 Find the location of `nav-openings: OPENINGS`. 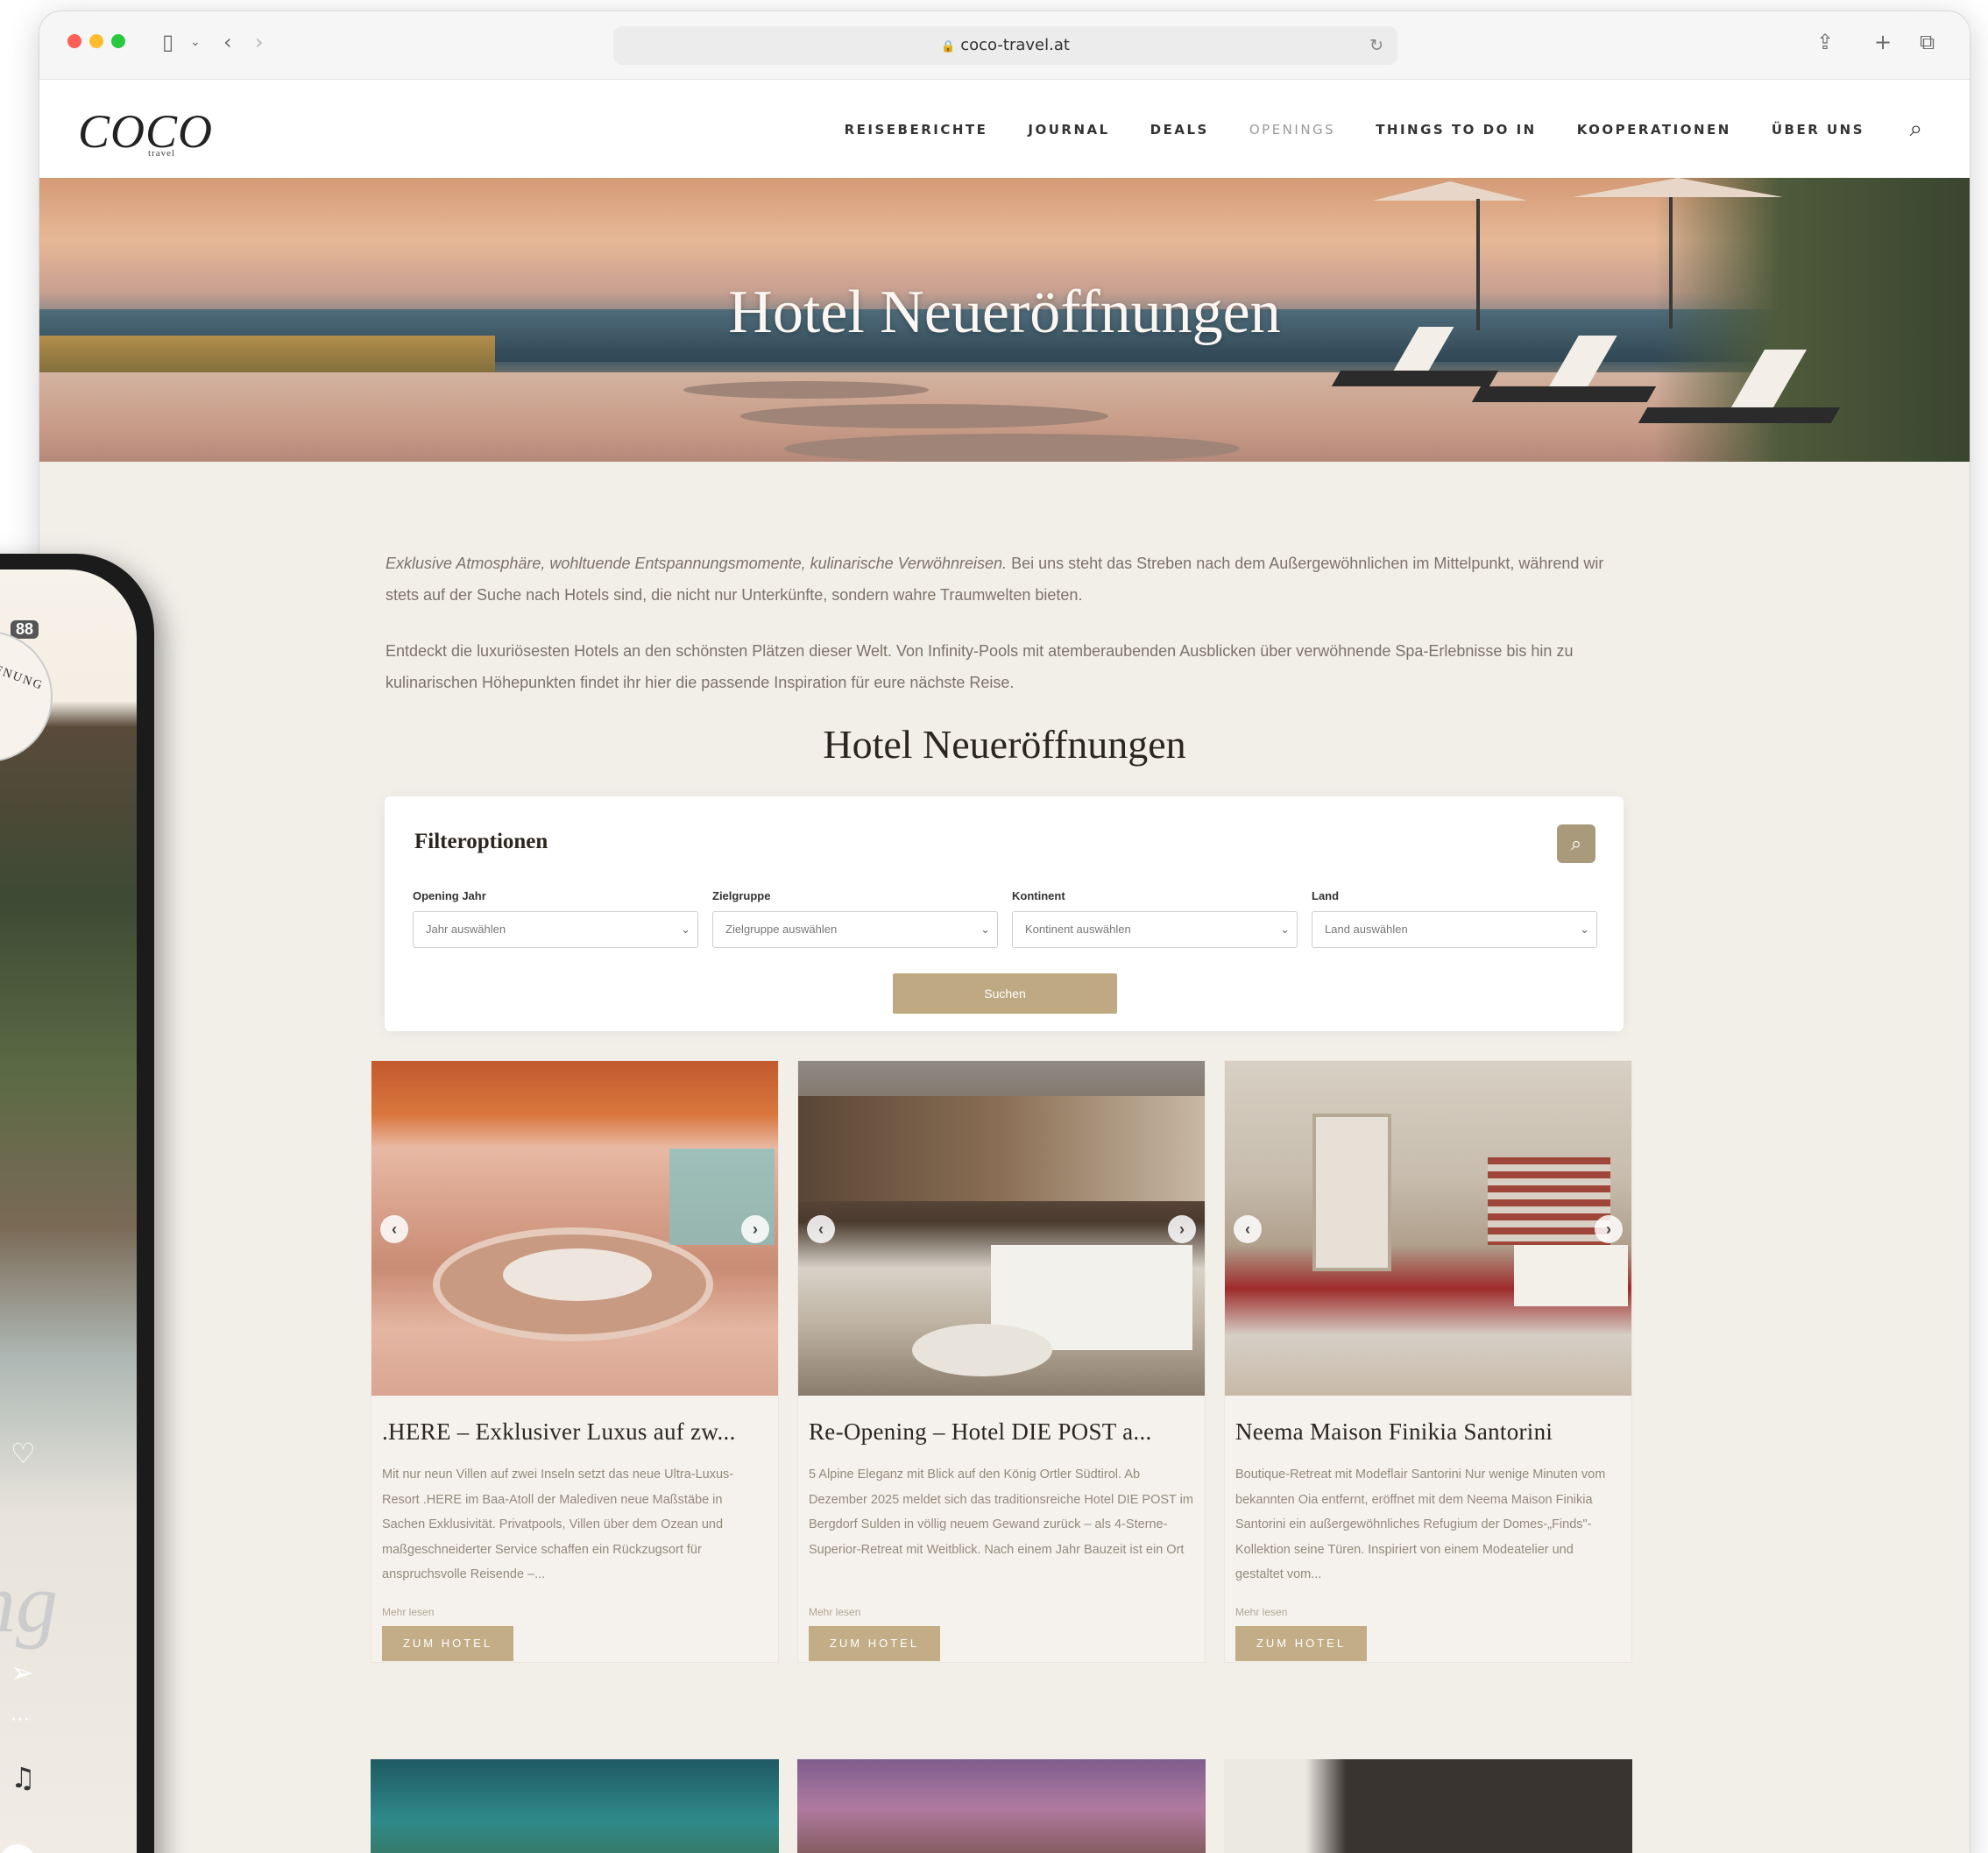

nav-openings: OPENINGS is located at coordinates (1292, 130).